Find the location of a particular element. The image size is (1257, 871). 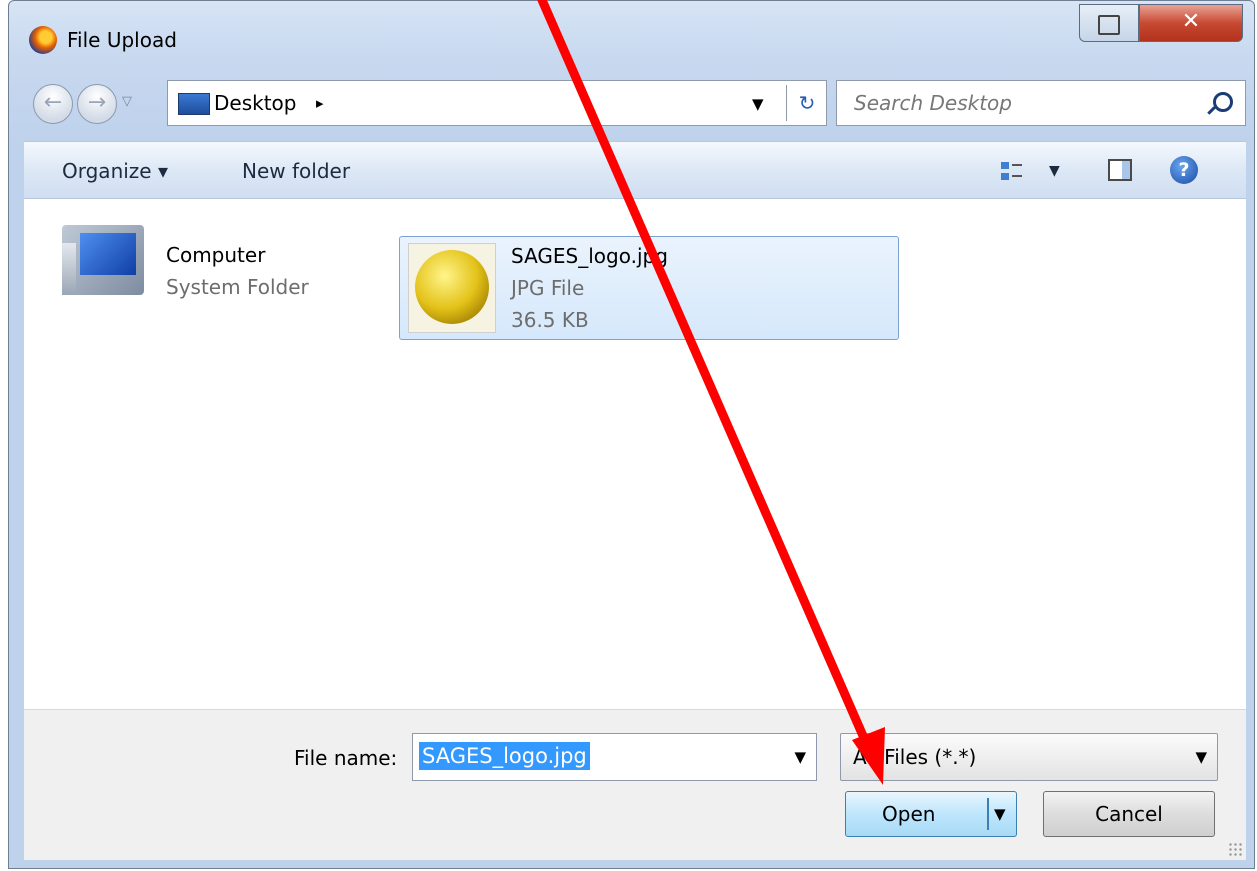

item-name: SAGES_logo.jpg is located at coordinates (589, 256).